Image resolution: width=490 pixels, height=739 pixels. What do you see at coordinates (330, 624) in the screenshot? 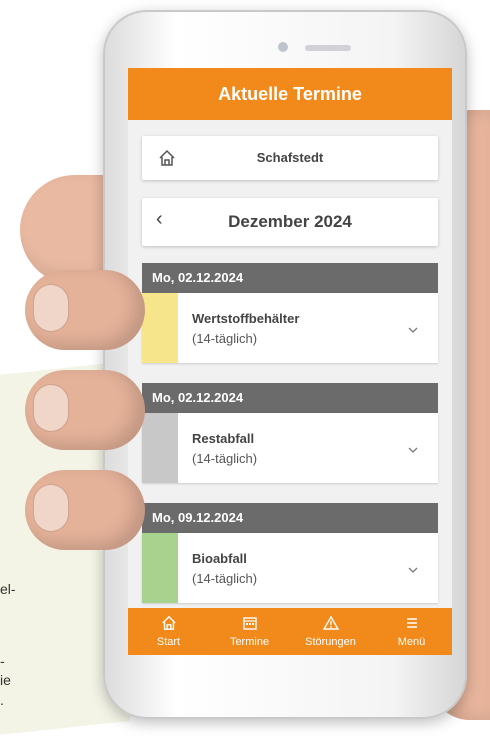
I see `warning-icon` at bounding box center [330, 624].